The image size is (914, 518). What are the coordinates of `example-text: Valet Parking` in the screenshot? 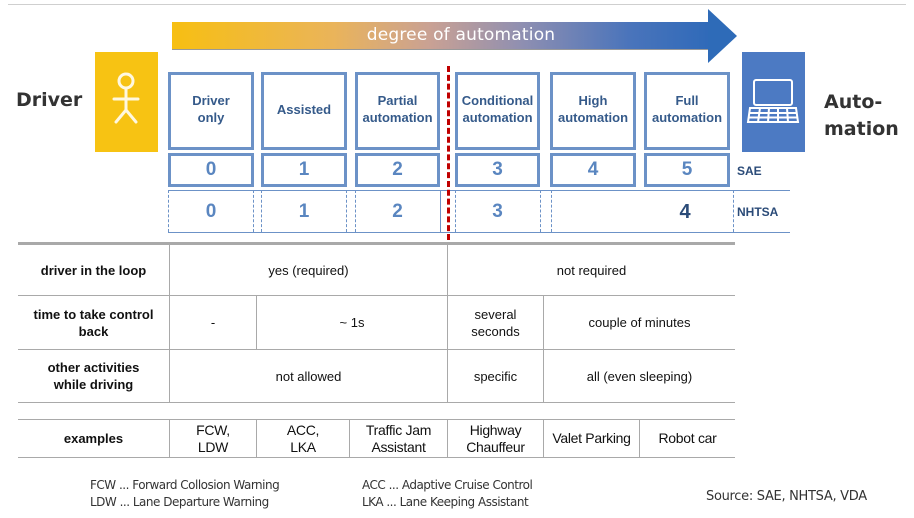 It's located at (591, 438).